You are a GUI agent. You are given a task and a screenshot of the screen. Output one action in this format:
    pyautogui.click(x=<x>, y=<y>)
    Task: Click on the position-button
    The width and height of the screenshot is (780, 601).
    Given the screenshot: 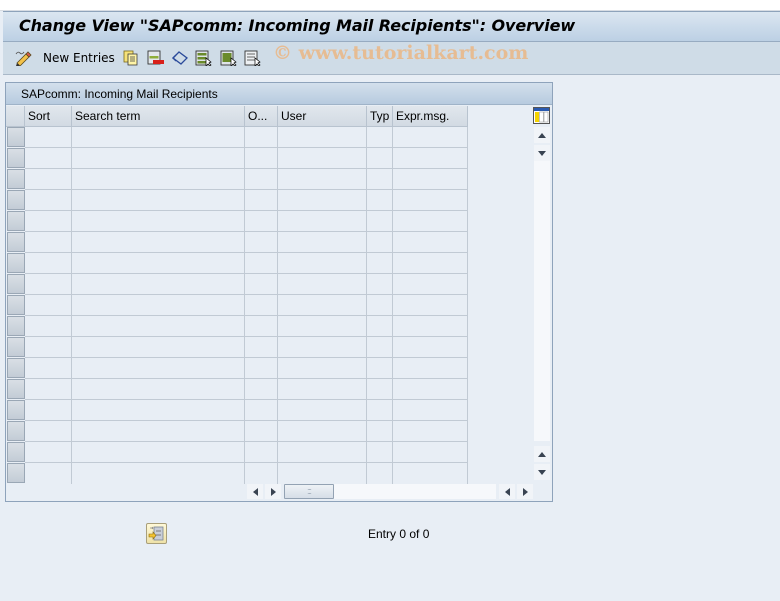 What is the action you would take?
    pyautogui.click(x=156, y=533)
    